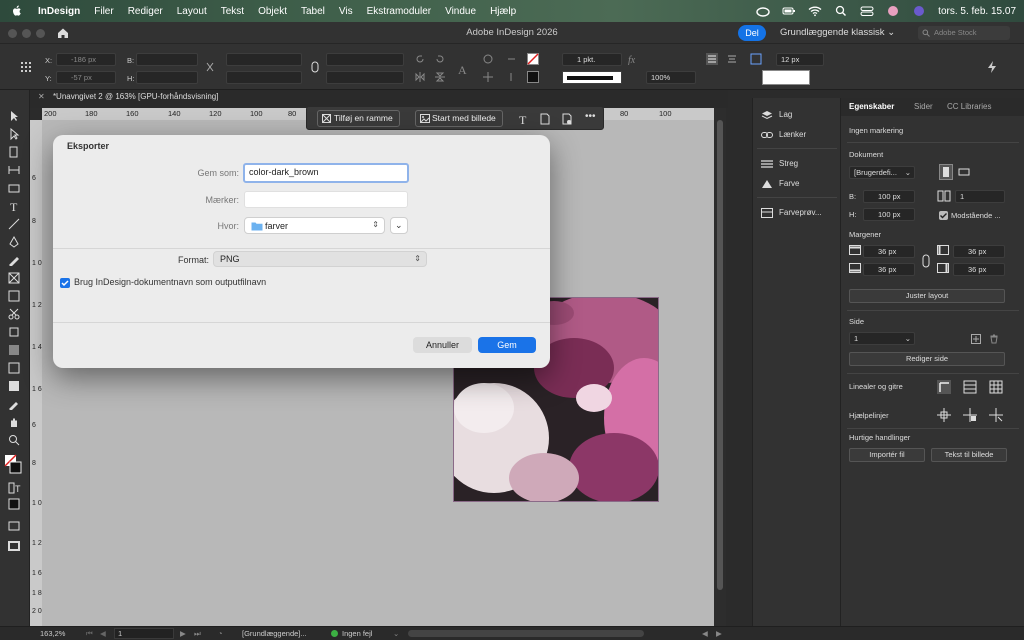  I want to click on scrollbar-thumb, so click(720, 355).